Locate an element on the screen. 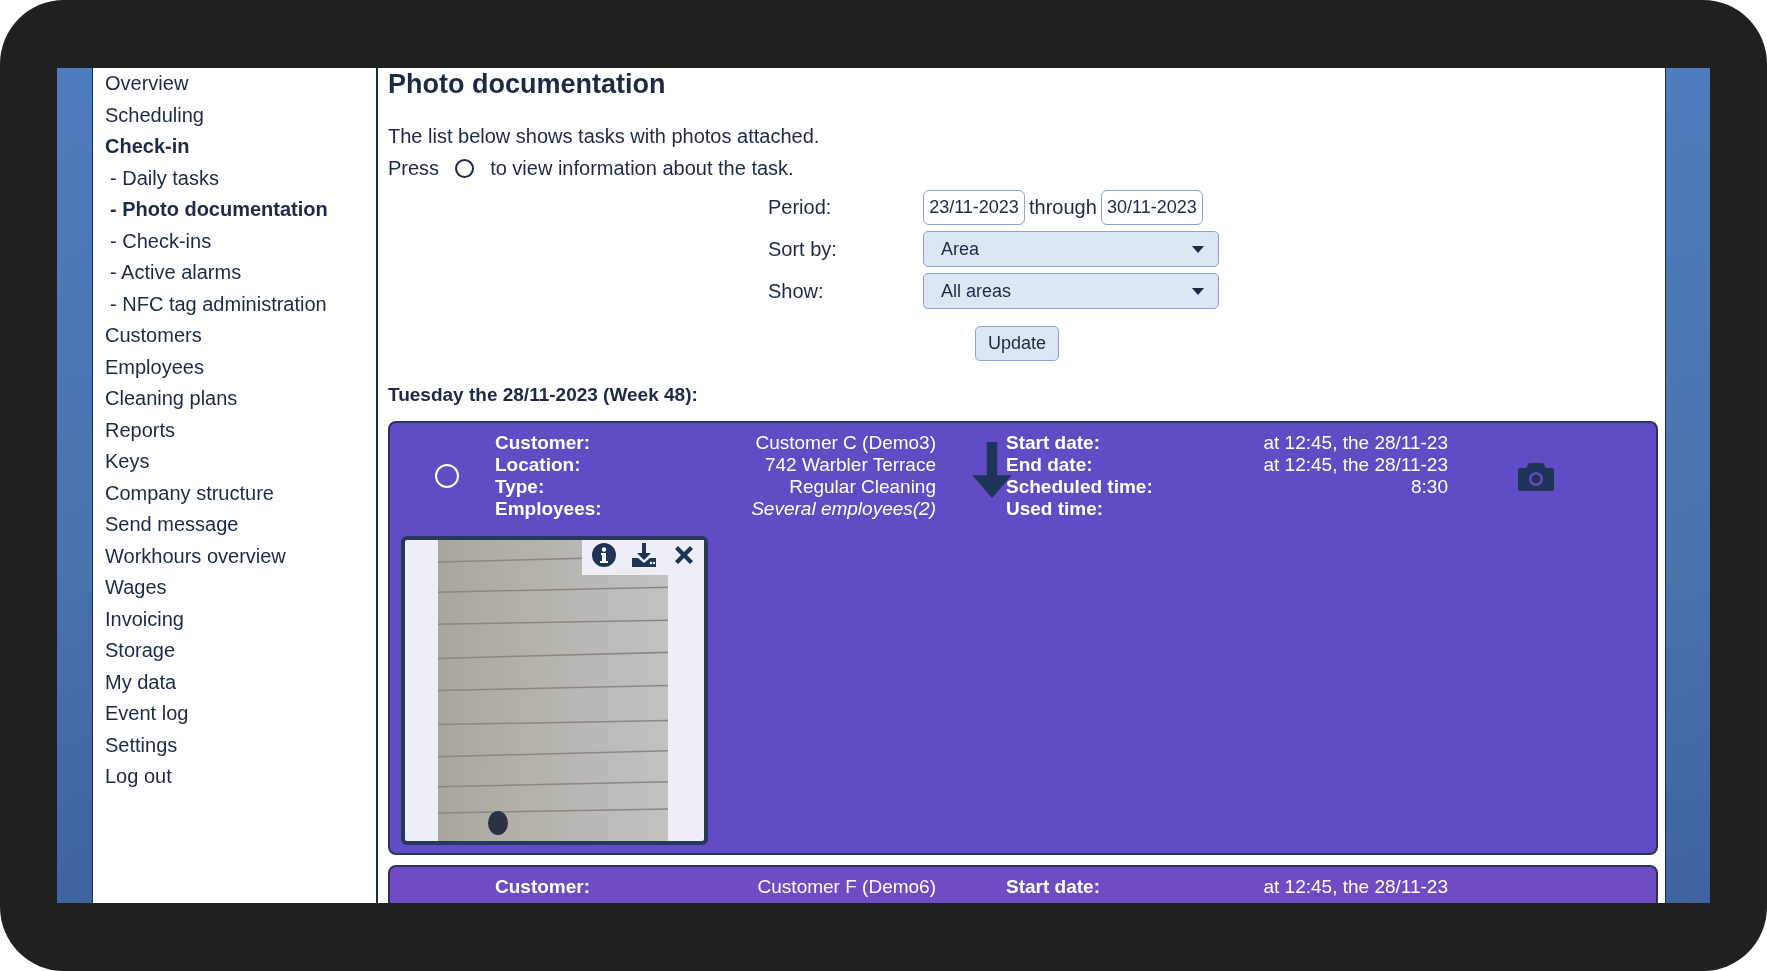 The image size is (1767, 971). sidebar-item: Cleaning plans is located at coordinates (171, 399).